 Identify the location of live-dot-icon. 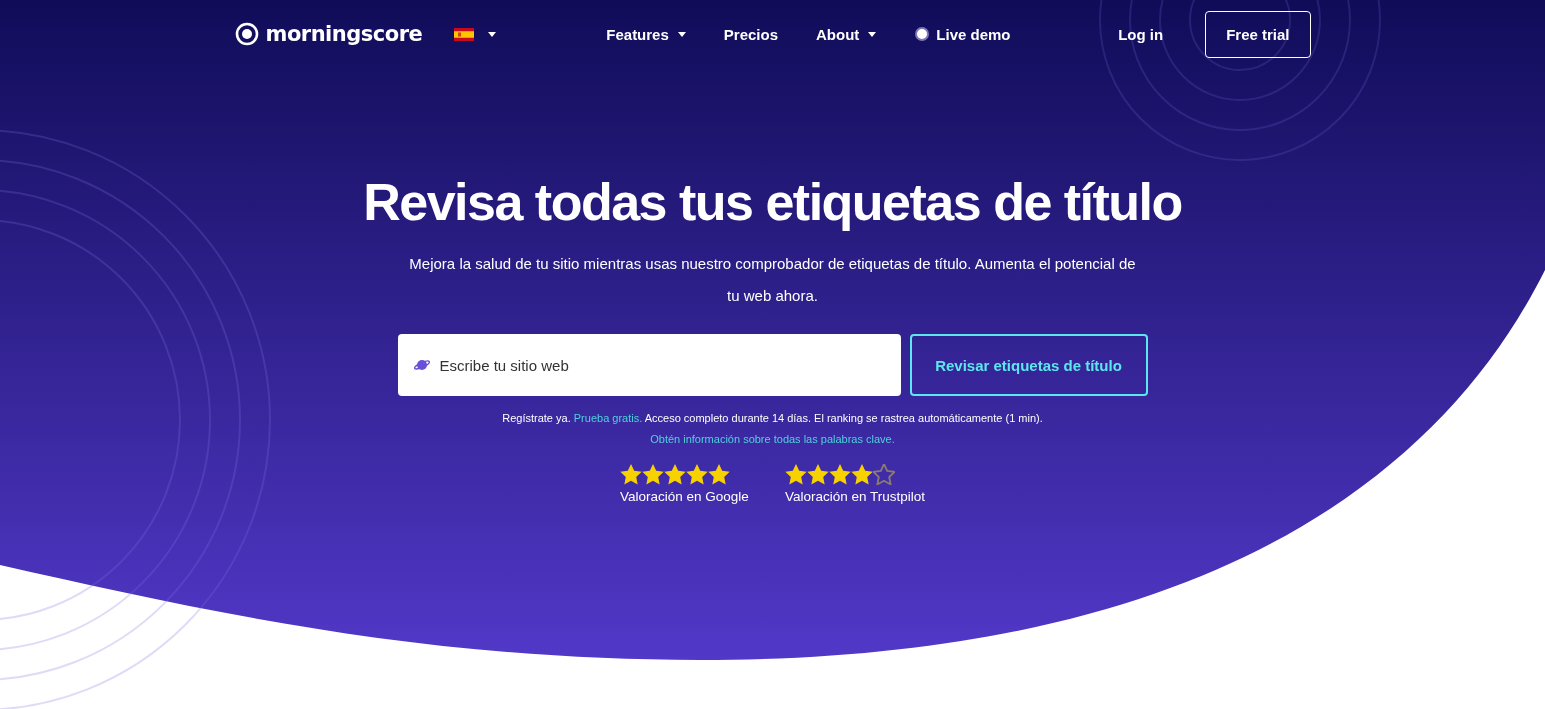
(922, 34).